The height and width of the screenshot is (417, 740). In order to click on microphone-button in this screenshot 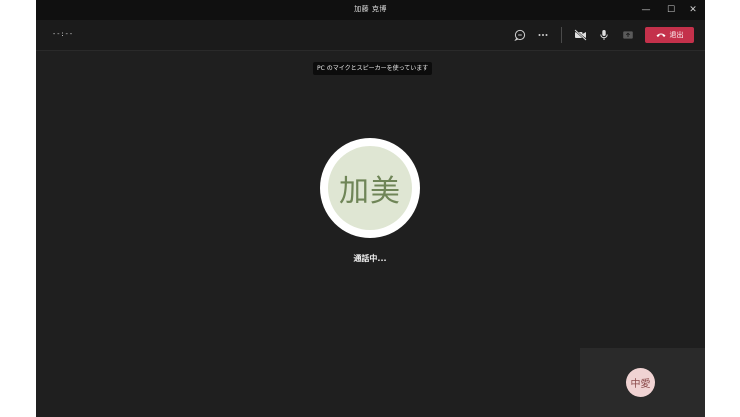, I will do `click(604, 35)`.